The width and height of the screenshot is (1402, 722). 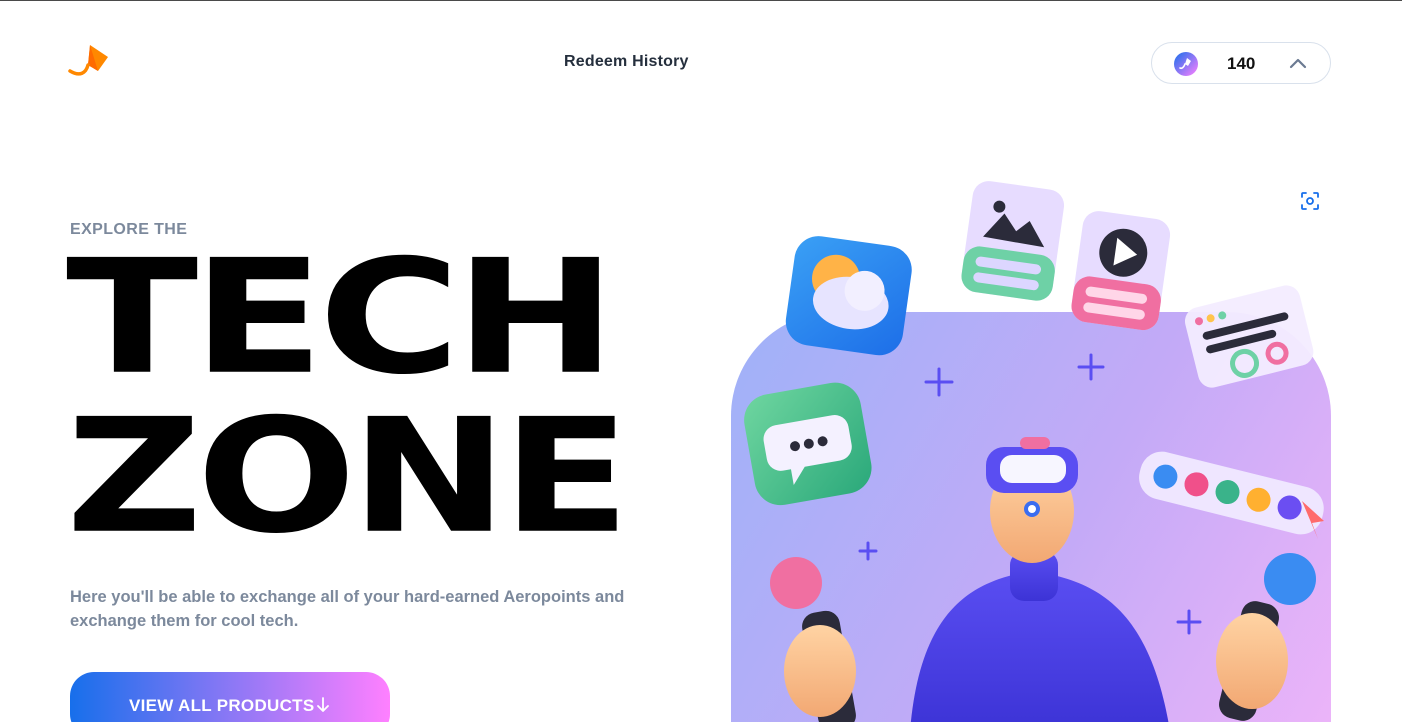 I want to click on view-all-products-button: VIEW ALL PRODUCTS, so click(x=230, y=697).